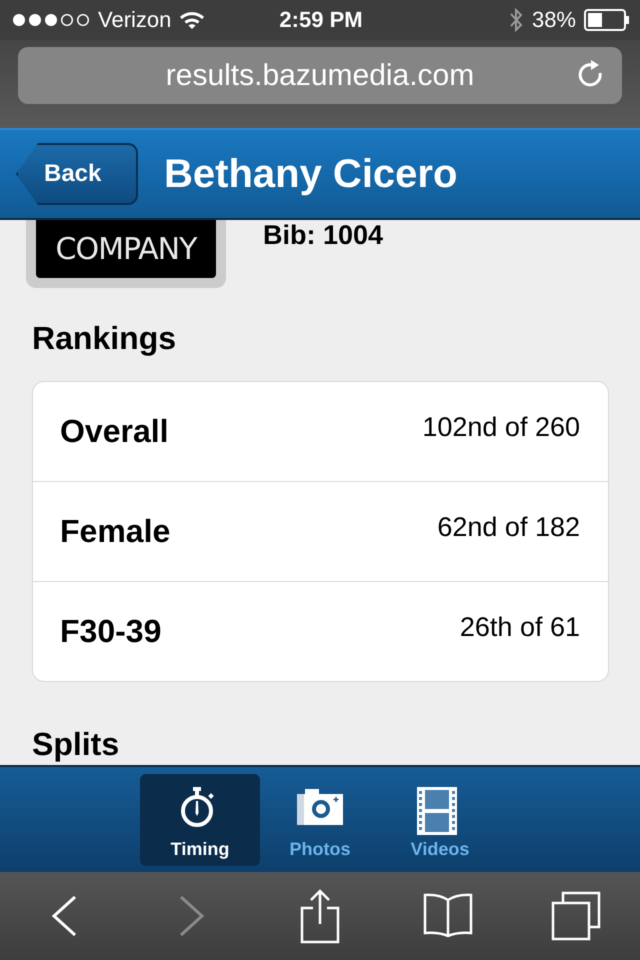 This screenshot has height=960, width=640. What do you see at coordinates (311, 174) in the screenshot?
I see `page-title: Bethany Cicero` at bounding box center [311, 174].